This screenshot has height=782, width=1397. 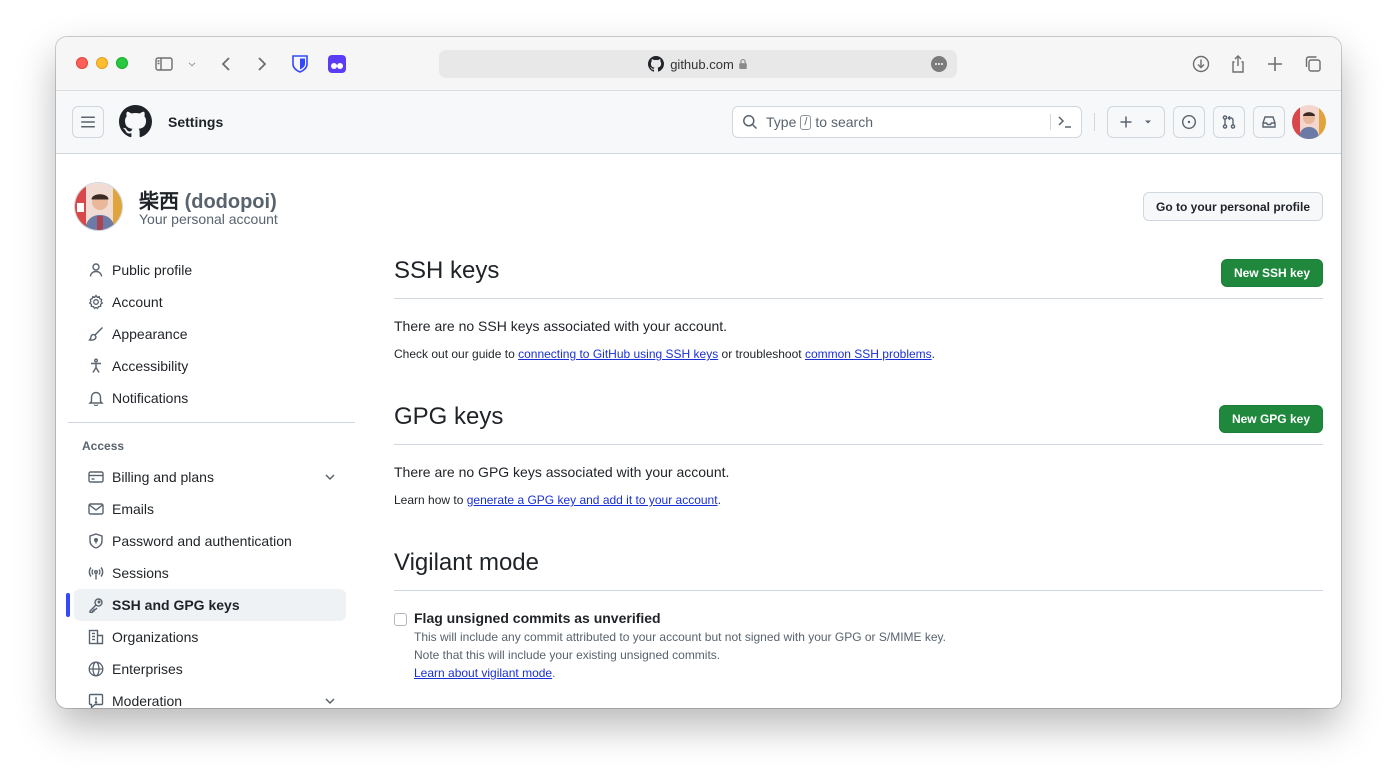 I want to click on address-bar: github.com, so click(x=698, y=64).